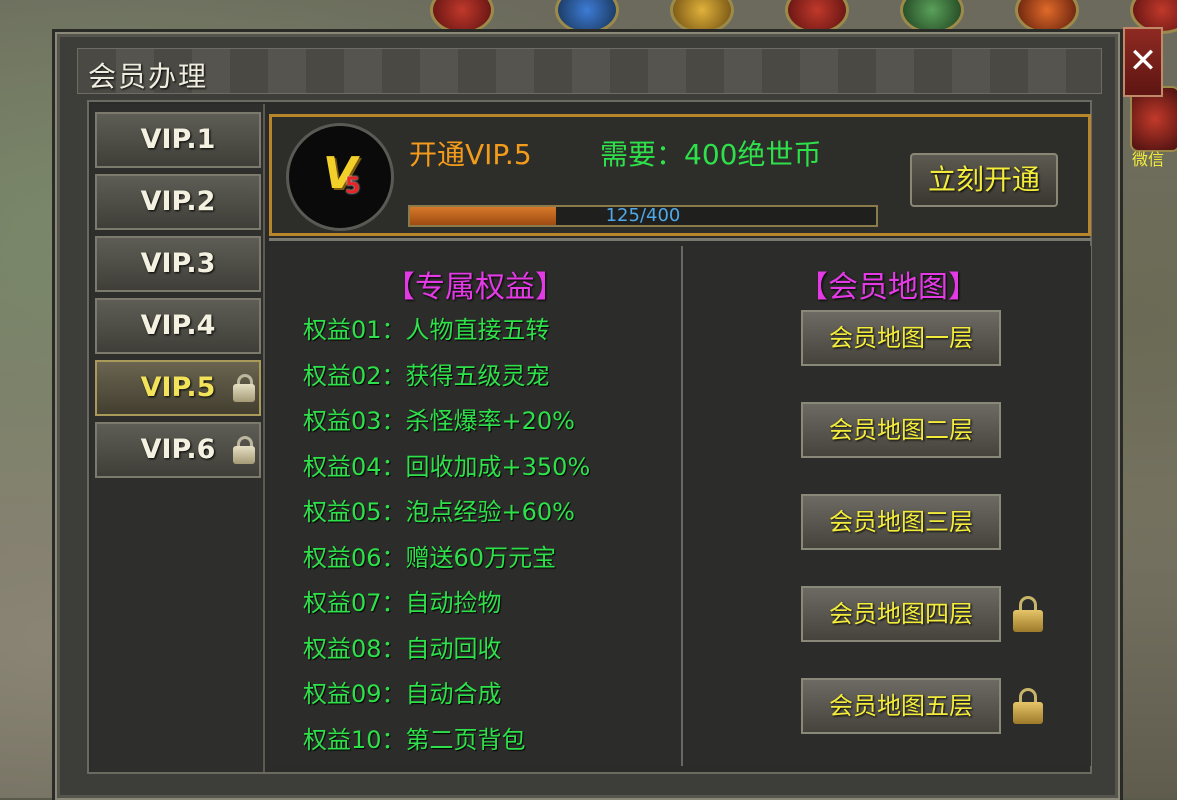 The image size is (1177, 800). What do you see at coordinates (711, 154) in the screenshot?
I see `cost-label: 需要：400绝世币` at bounding box center [711, 154].